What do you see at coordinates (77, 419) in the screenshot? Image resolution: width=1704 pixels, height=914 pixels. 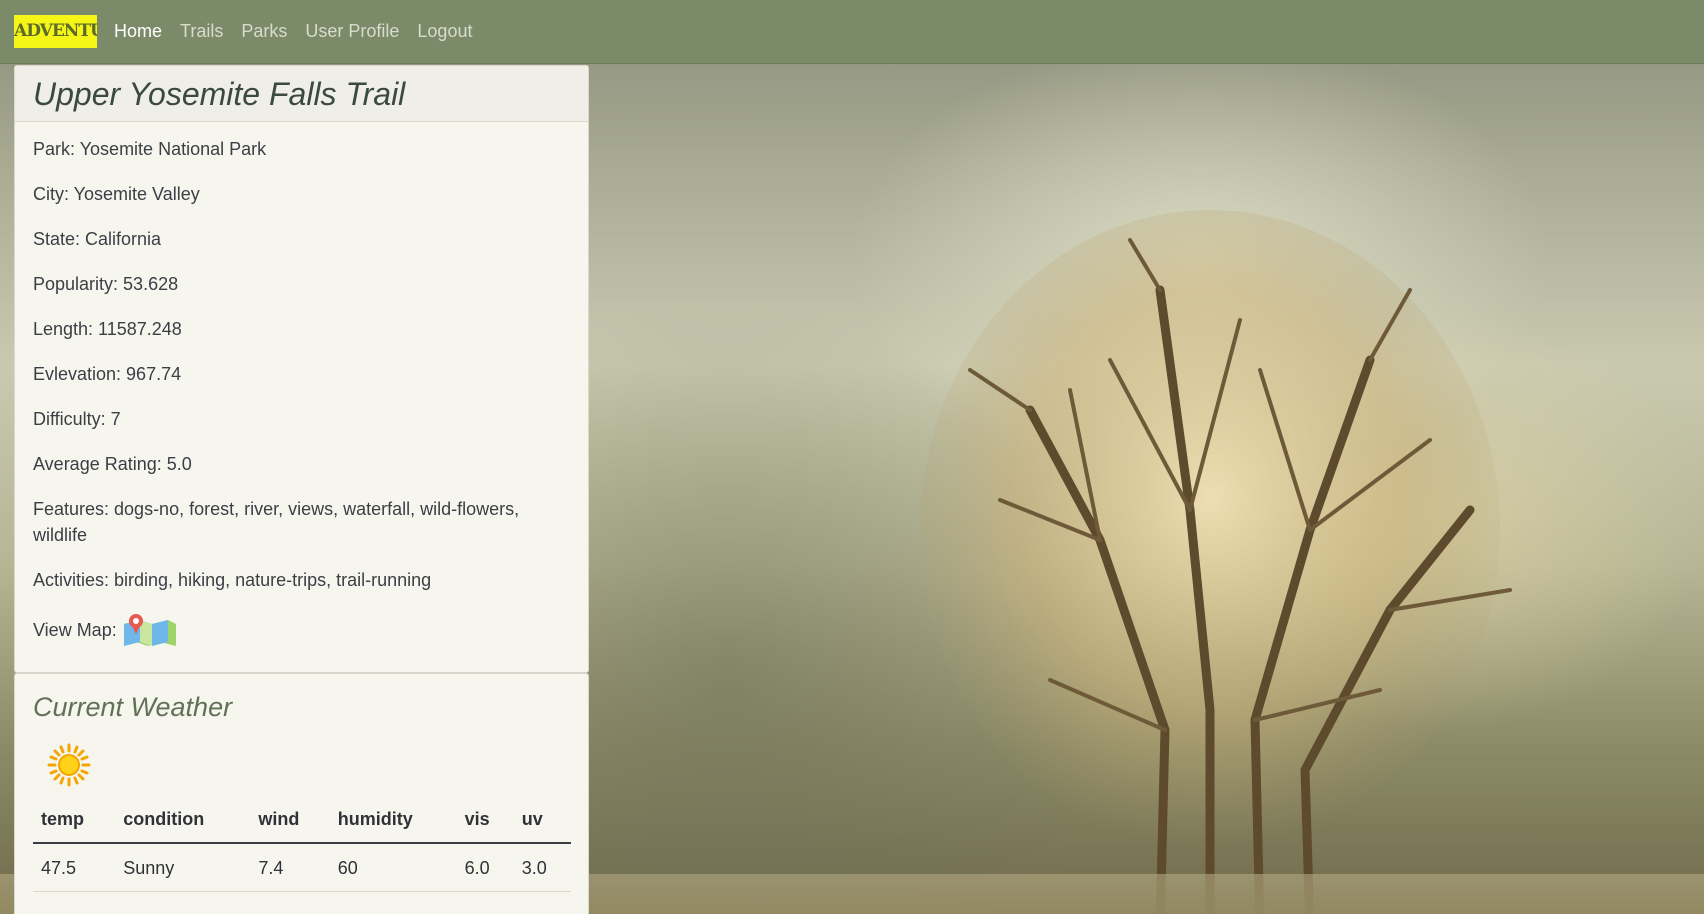 I see `trail-difficulty: Difficulty: 7` at bounding box center [77, 419].